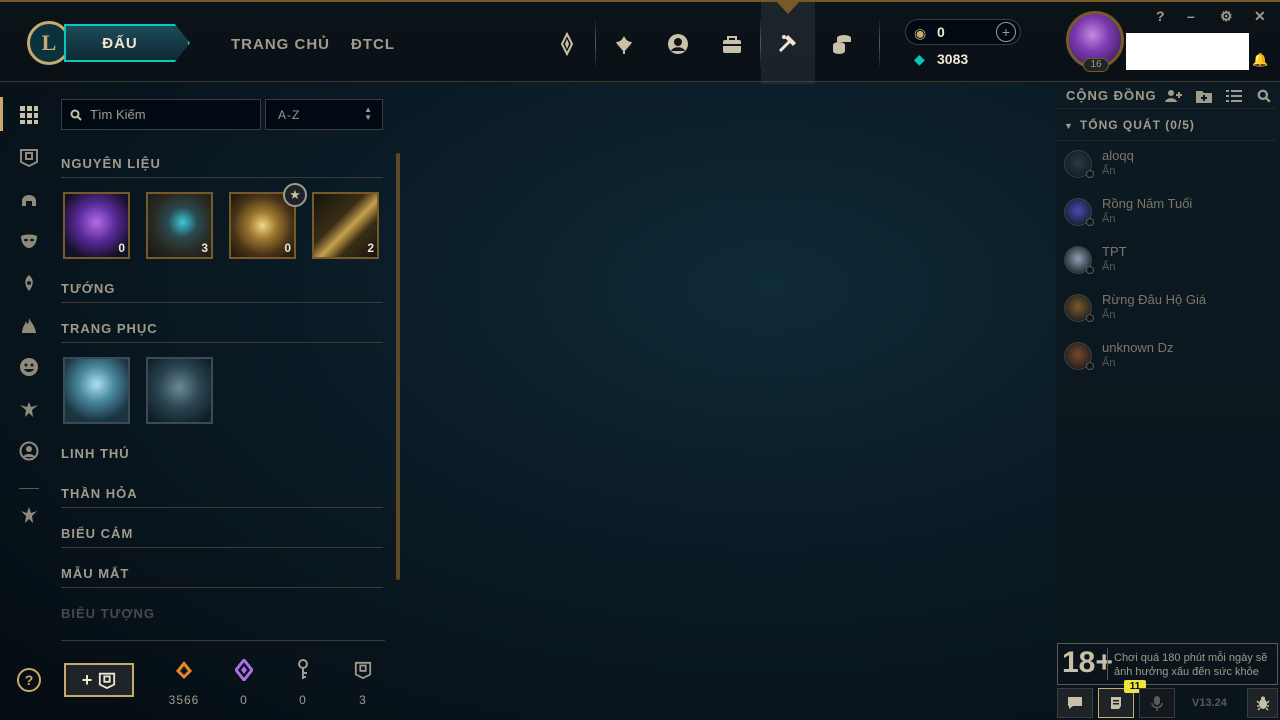 This screenshot has height=720, width=1280. I want to click on search-input, so click(170, 114).